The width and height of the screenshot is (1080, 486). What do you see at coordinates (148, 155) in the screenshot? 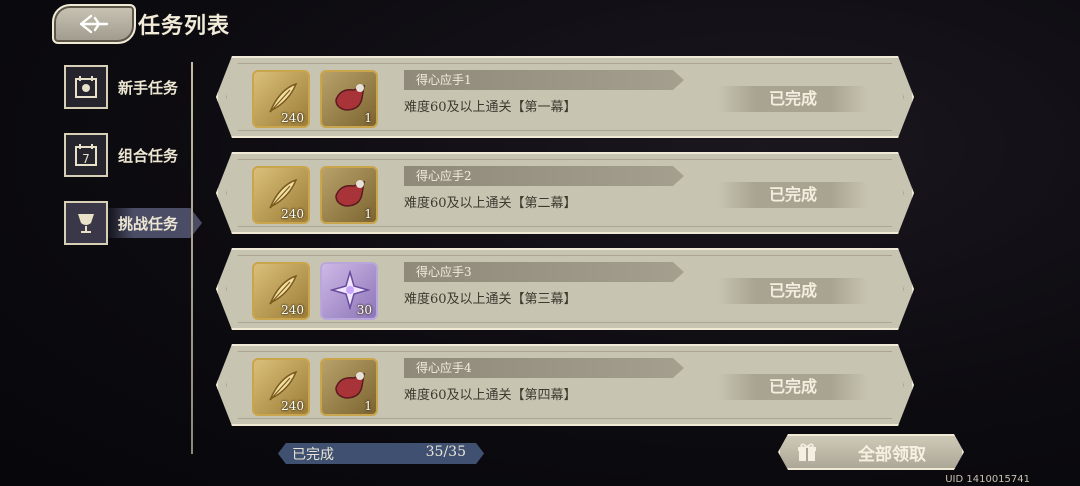
I see `sidebar-item-label: 组合任务` at bounding box center [148, 155].